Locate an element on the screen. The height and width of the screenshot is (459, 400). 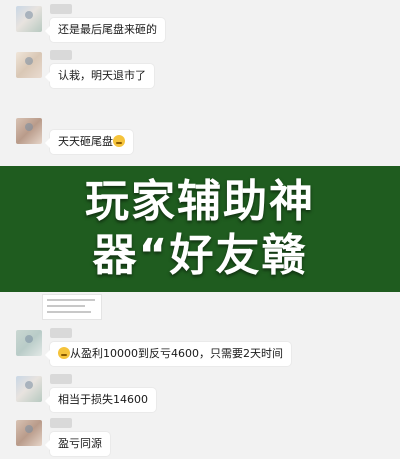
message-bubble: 从盈利10000到反亏4600，只需要2天时间 is located at coordinates (168, 354).